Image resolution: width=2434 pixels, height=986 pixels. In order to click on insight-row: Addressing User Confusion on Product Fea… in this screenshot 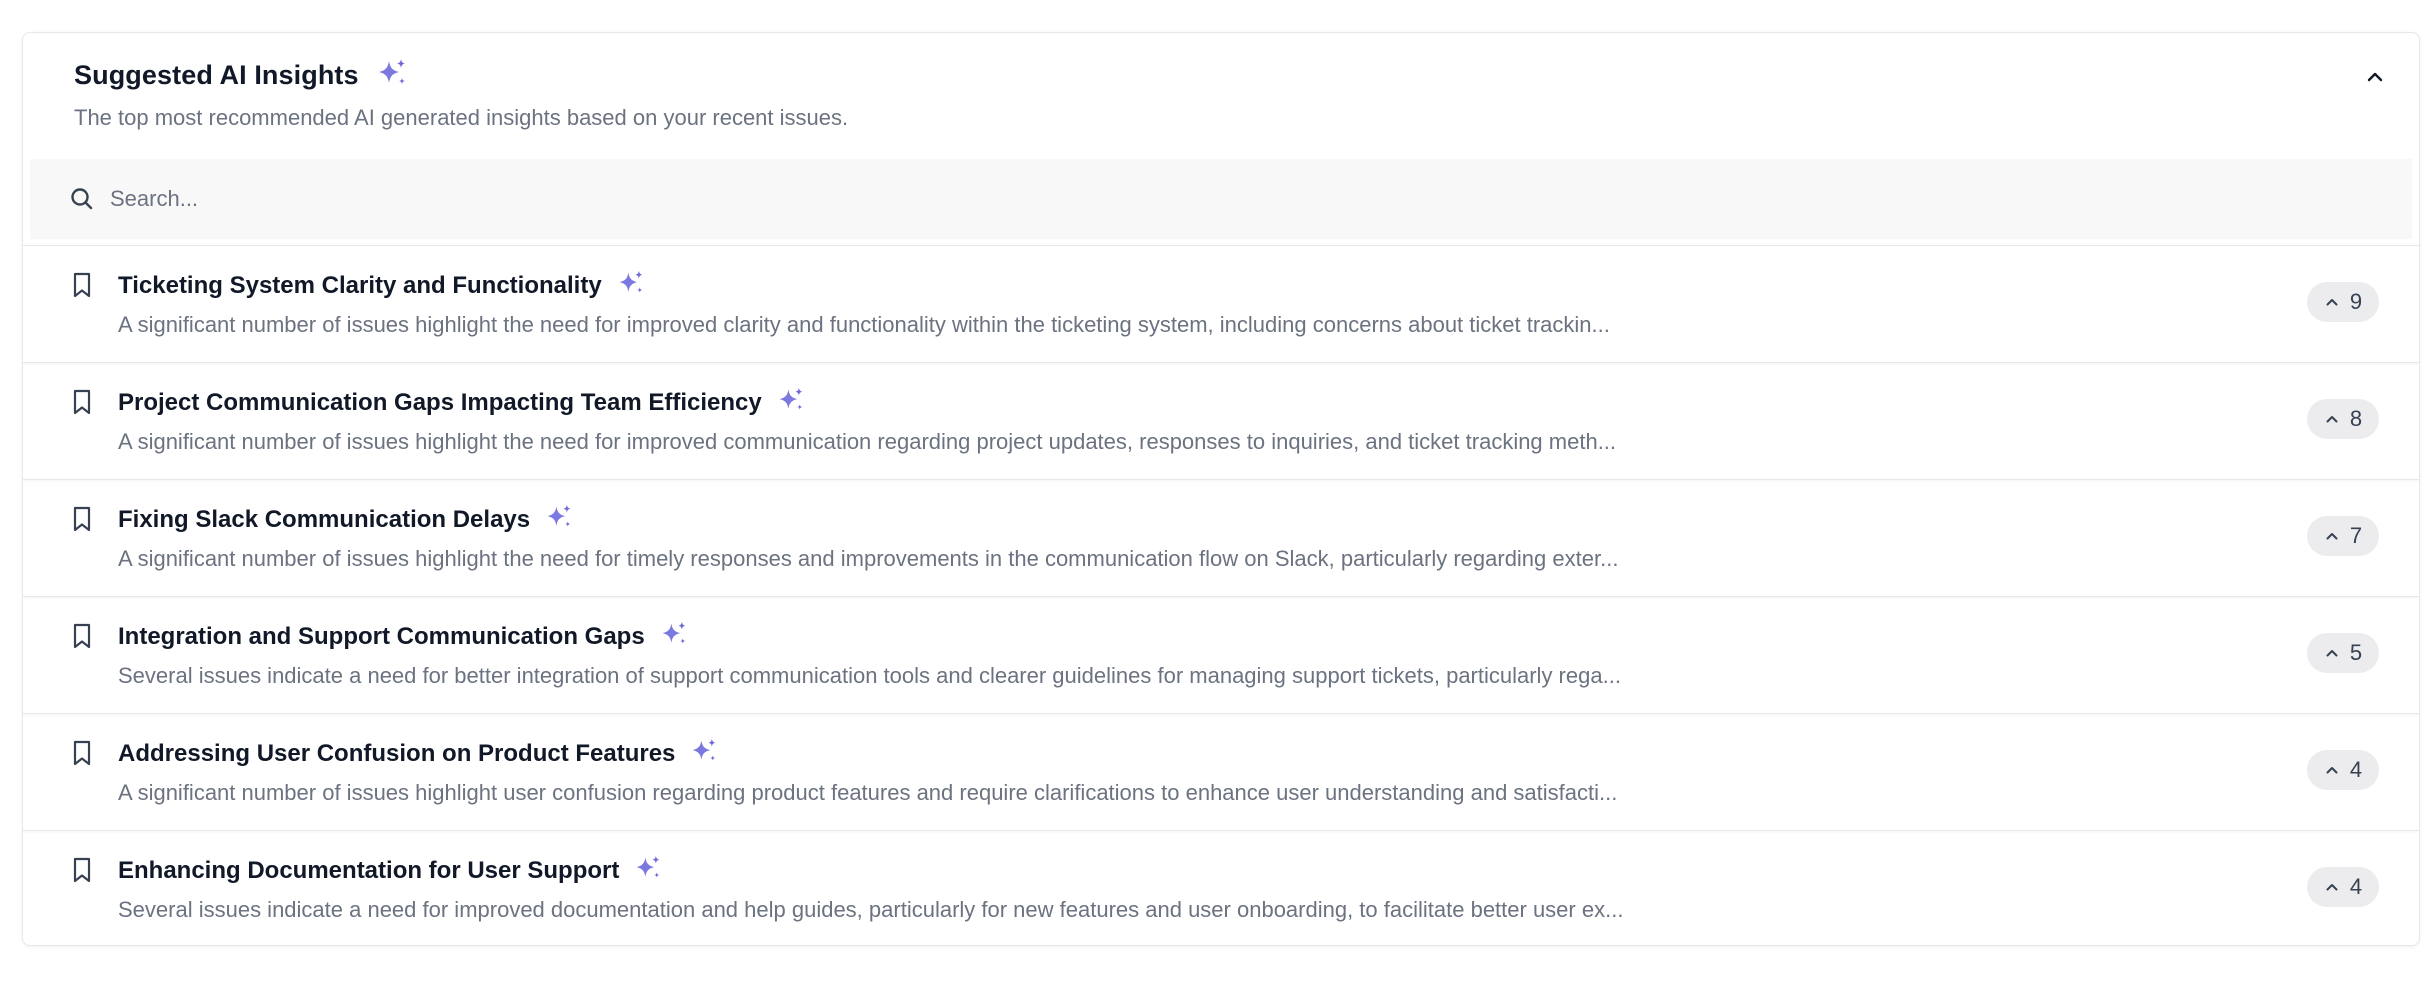, I will do `click(1221, 771)`.